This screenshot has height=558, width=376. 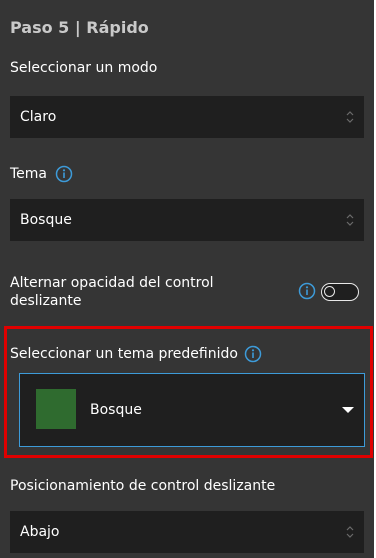 I want to click on slider-opacity-label-line2: deslizante, so click(x=46, y=301).